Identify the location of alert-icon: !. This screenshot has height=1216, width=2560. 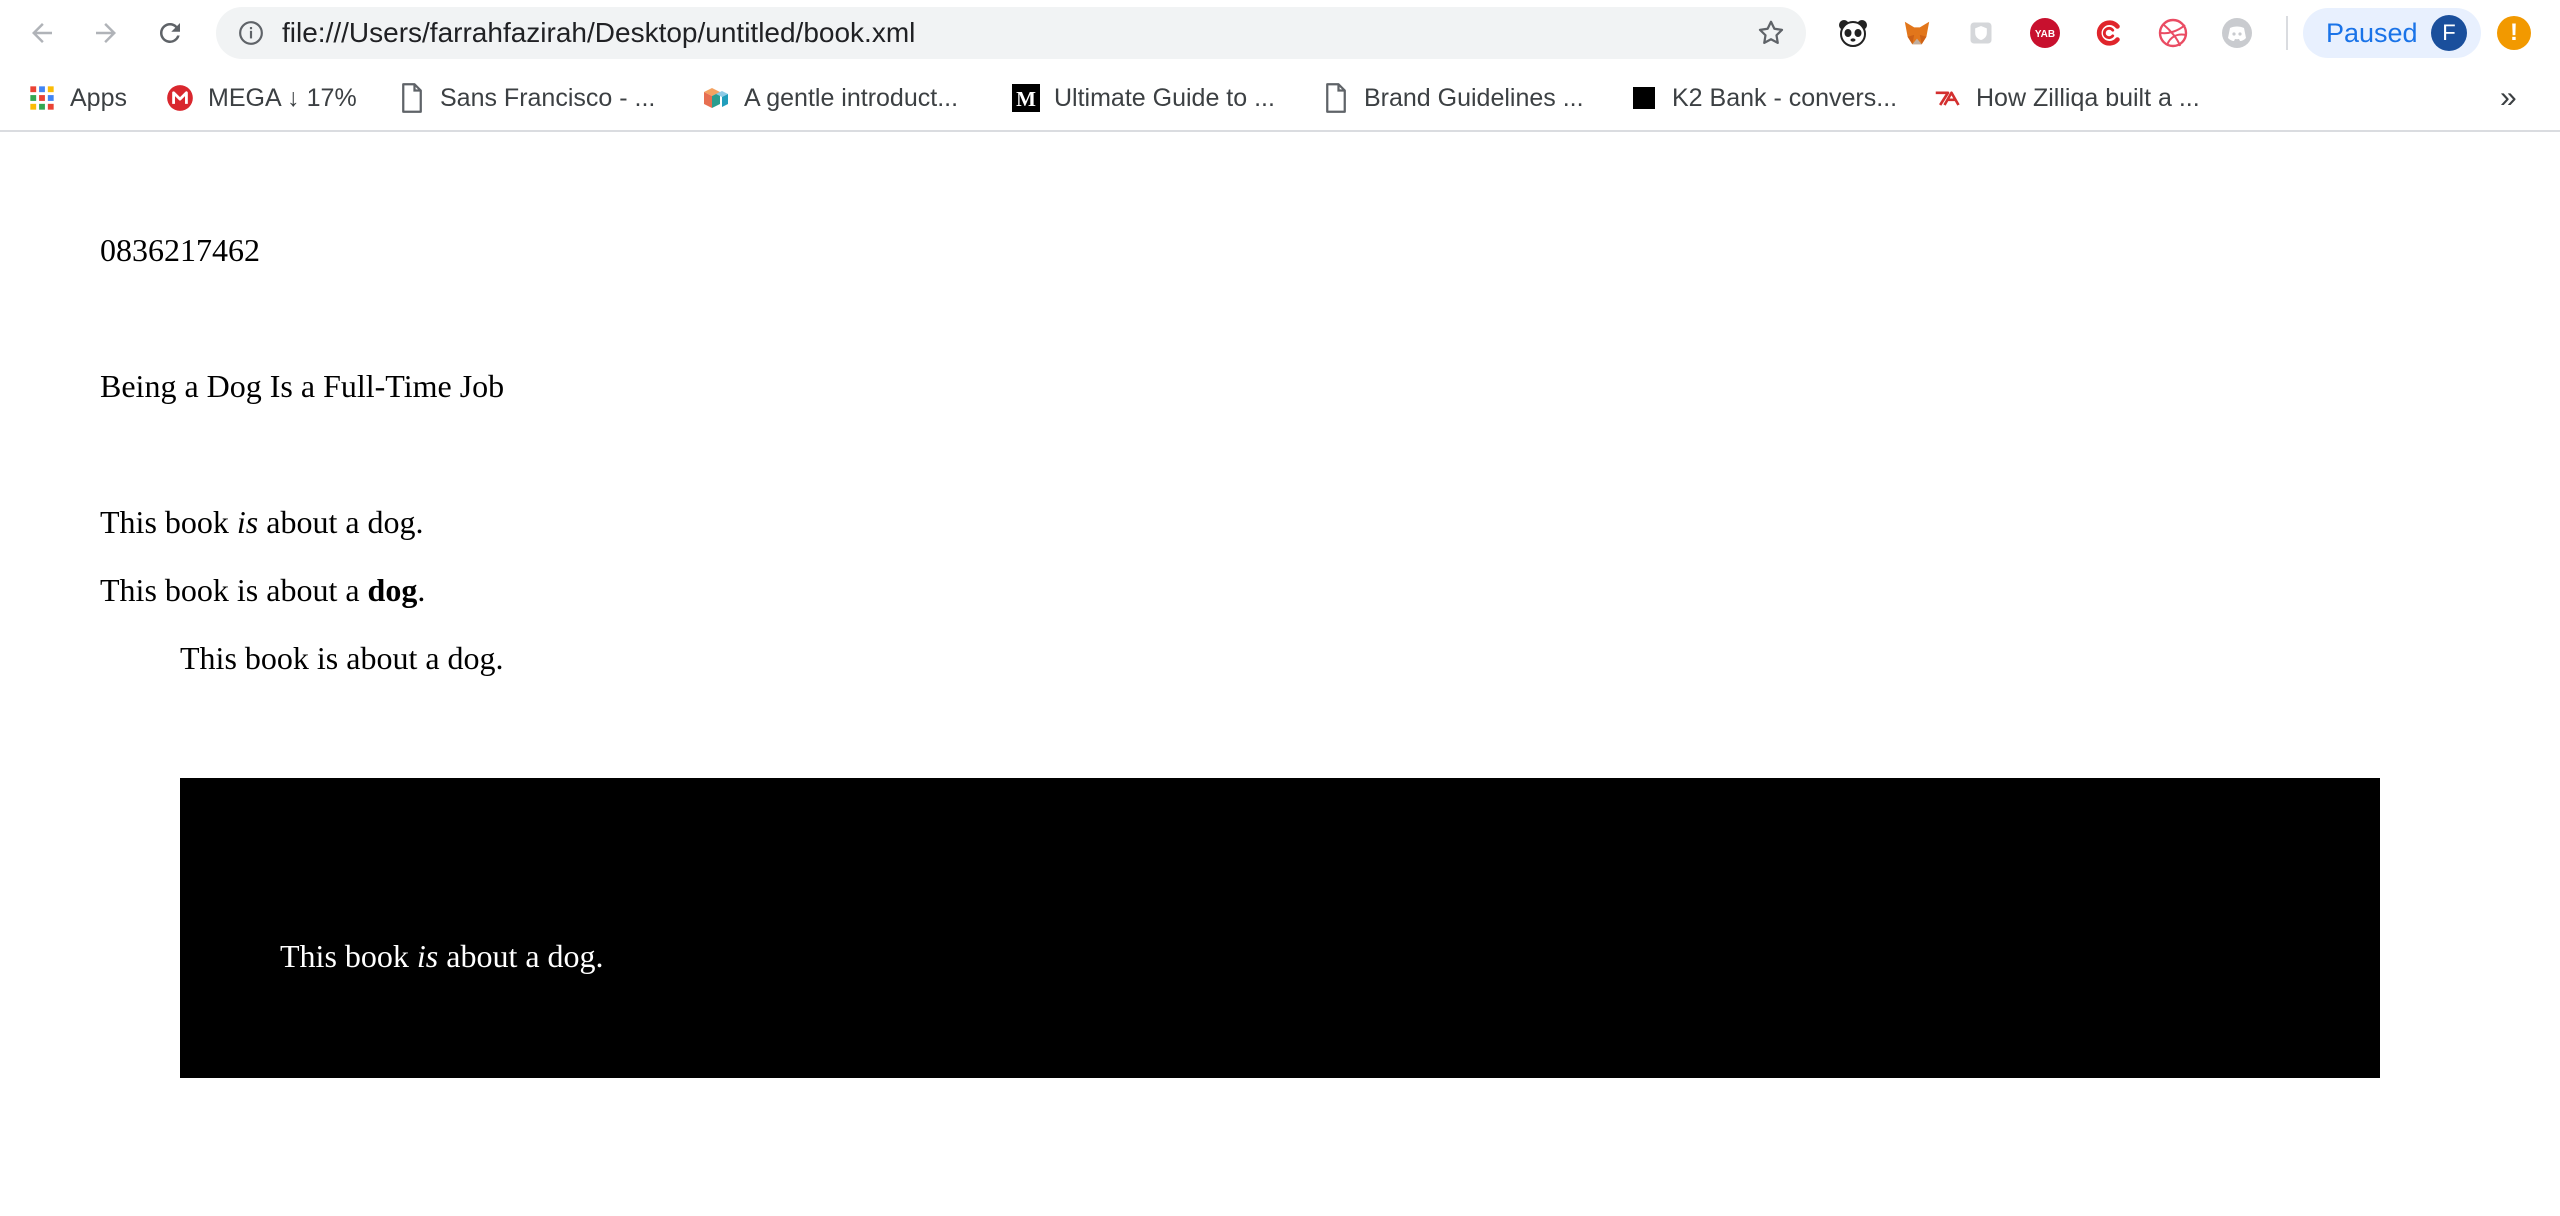
(2514, 33).